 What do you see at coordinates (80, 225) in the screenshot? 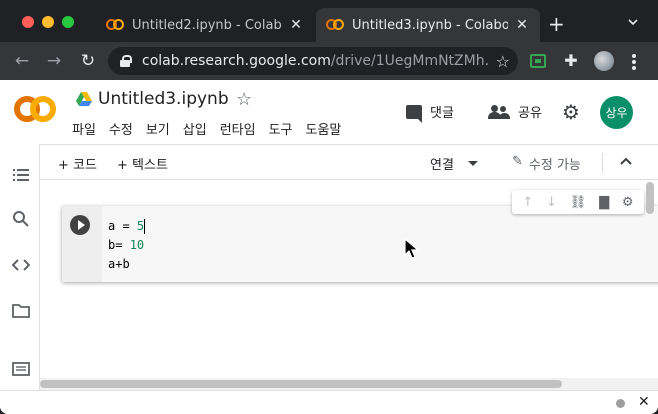
I see `run-cell-button` at bounding box center [80, 225].